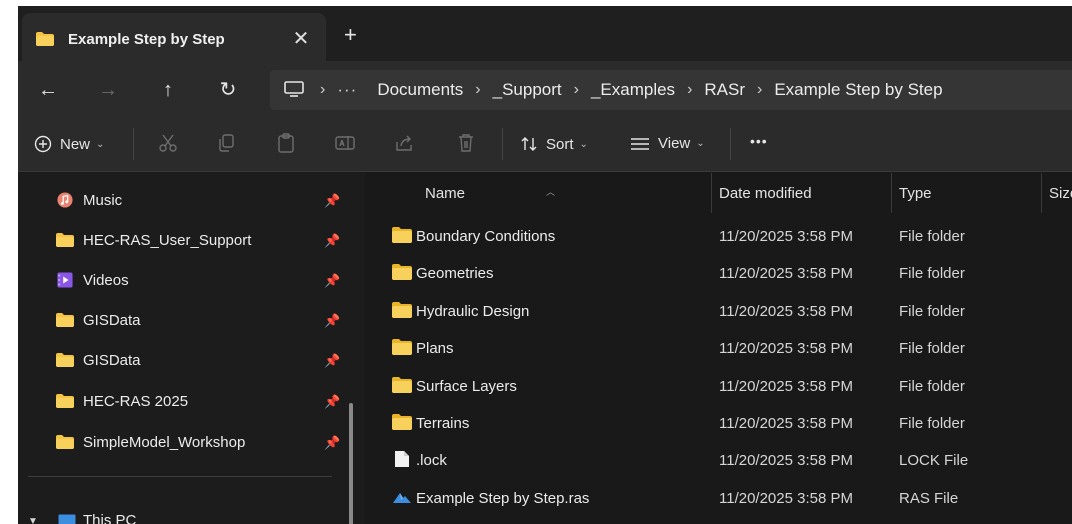 This screenshot has height=524, width=1072. I want to click on sidebar-item-simplemodel-workshop: SimpleModel_Workshop 📌, so click(183, 443).